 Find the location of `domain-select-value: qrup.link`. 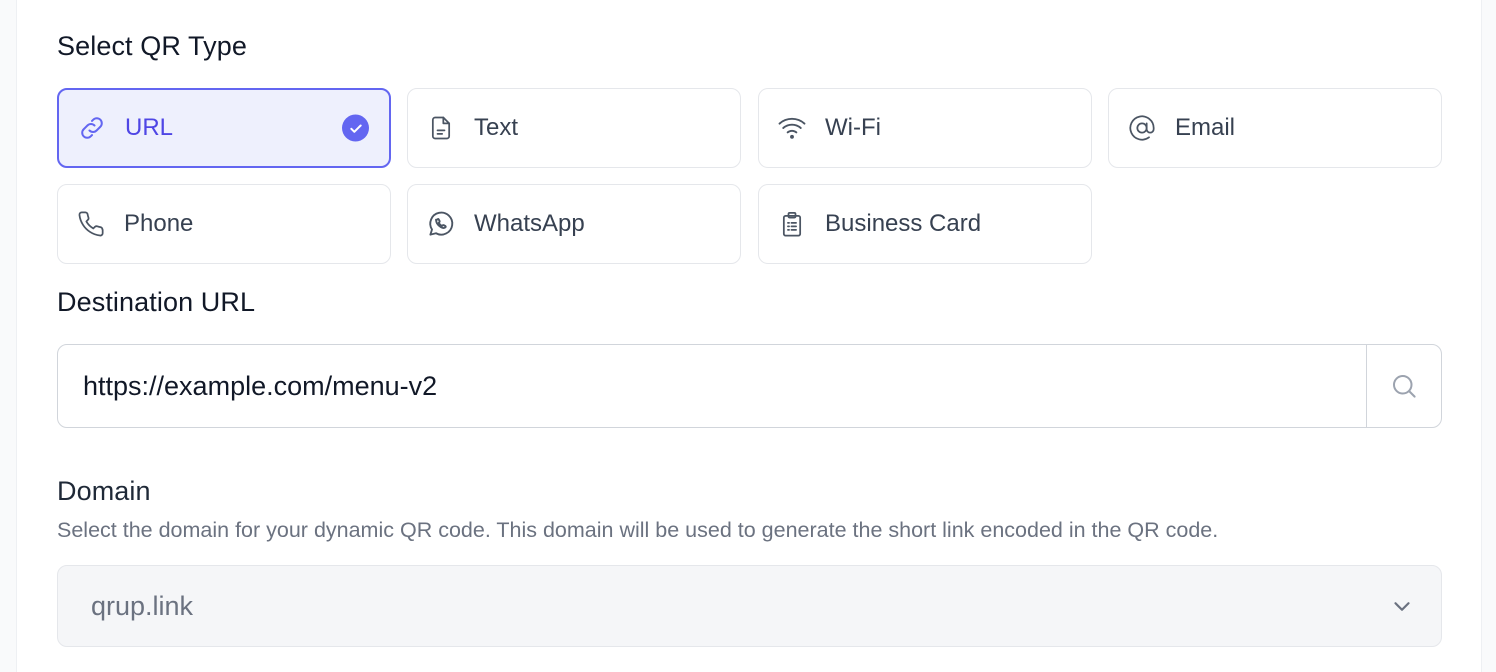

domain-select-value: qrup.link is located at coordinates (142, 605).